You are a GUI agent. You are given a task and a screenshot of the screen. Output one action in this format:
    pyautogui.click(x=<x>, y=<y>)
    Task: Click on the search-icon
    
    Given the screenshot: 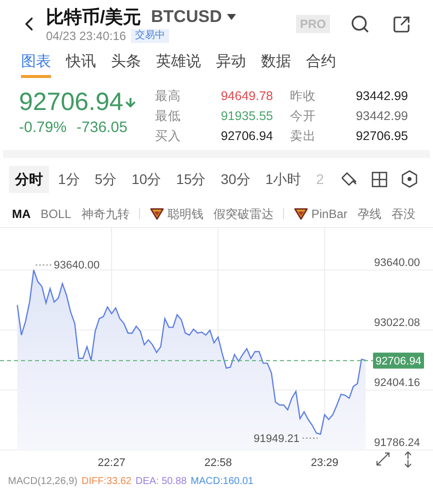 What is the action you would take?
    pyautogui.click(x=360, y=24)
    